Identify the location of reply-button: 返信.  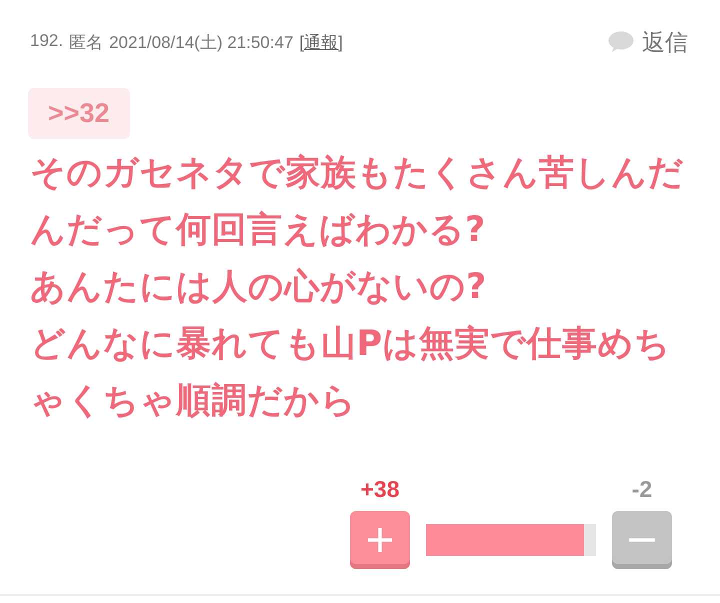
(665, 42).